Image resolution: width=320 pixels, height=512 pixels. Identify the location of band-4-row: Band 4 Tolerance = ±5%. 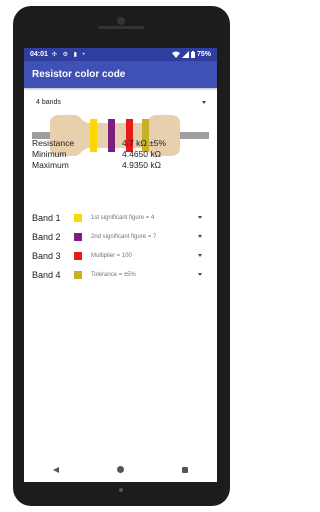
(122, 274).